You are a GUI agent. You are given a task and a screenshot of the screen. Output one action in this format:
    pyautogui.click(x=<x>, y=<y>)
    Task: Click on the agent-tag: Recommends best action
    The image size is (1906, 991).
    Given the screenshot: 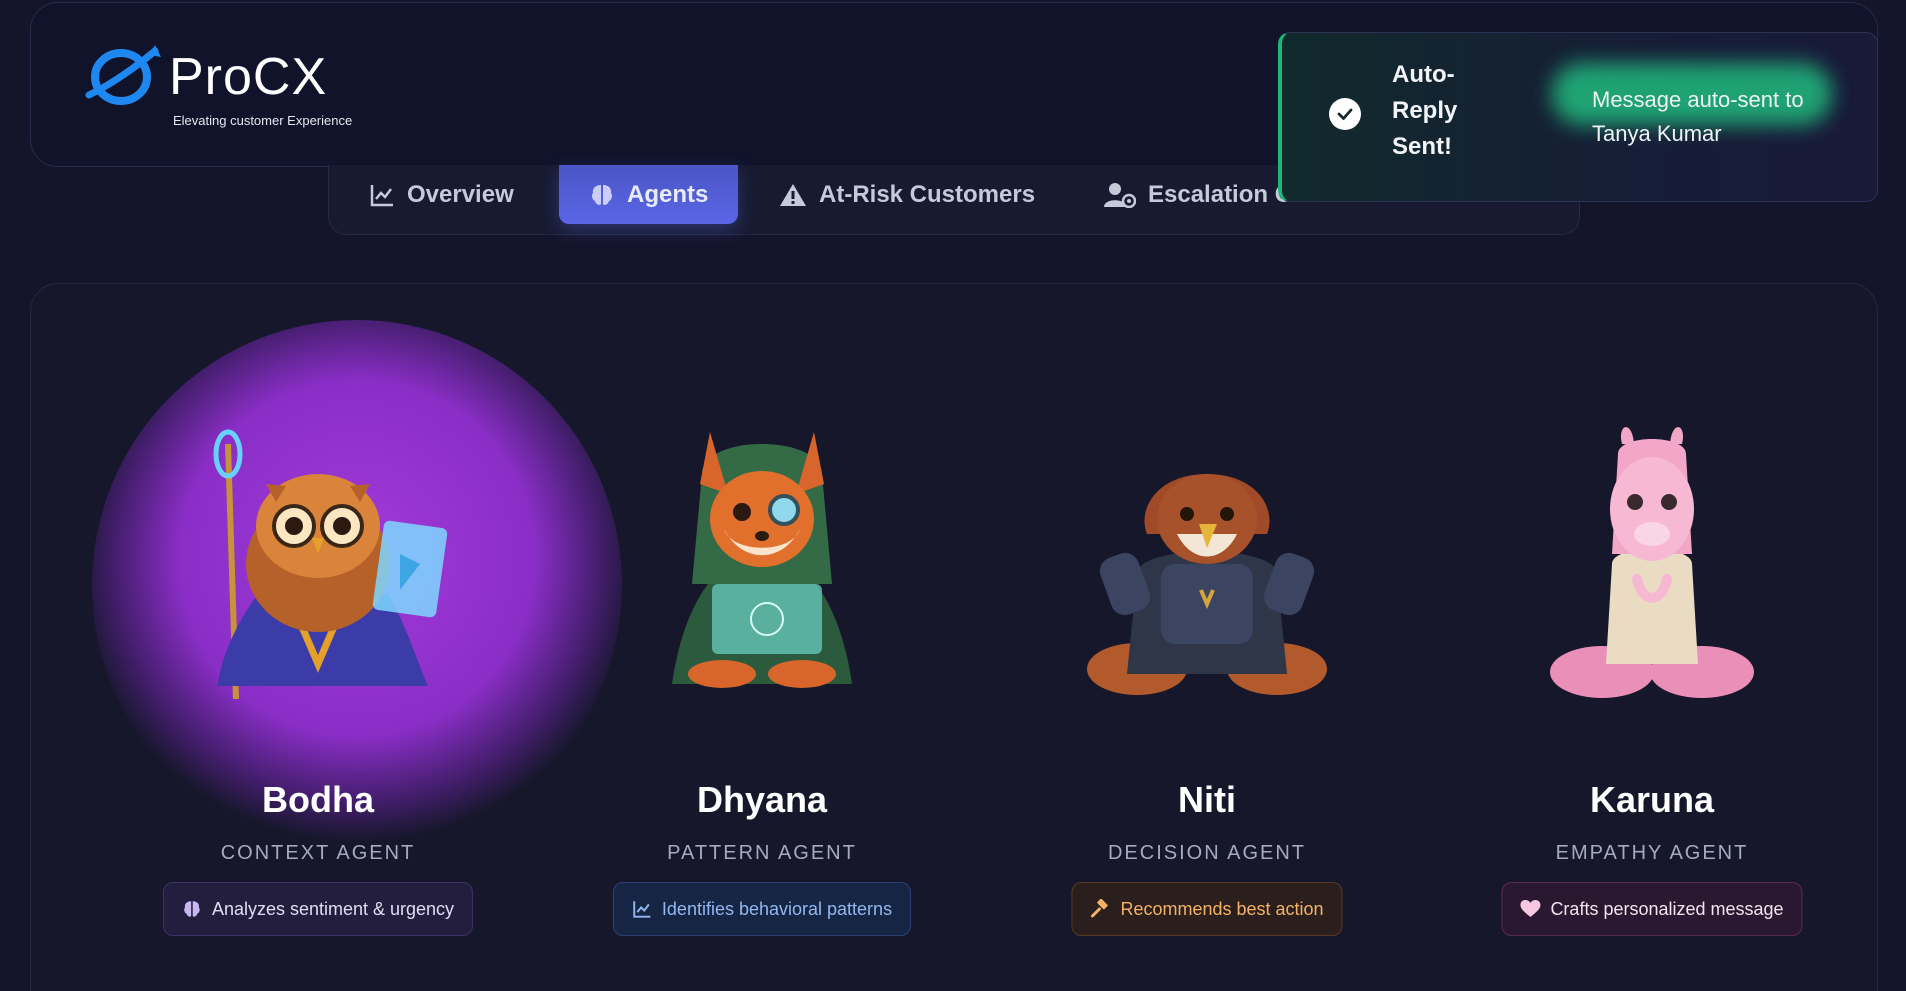 What is the action you would take?
    pyautogui.click(x=1207, y=909)
    